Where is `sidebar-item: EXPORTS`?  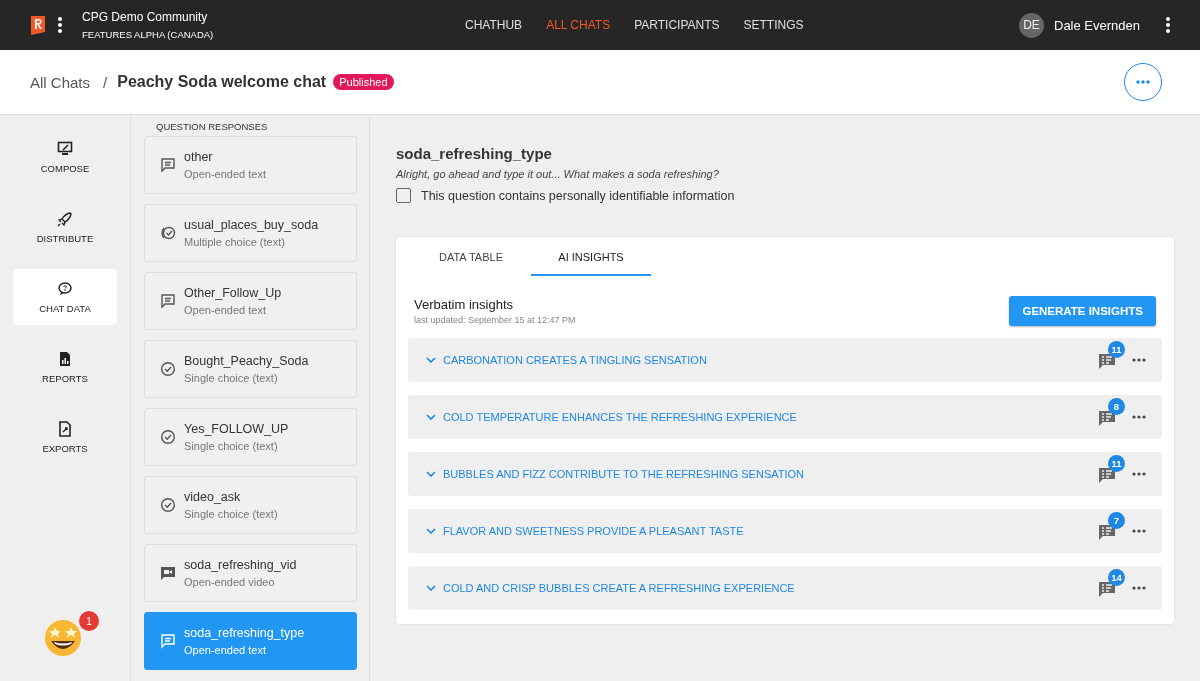
sidebar-item: EXPORTS is located at coordinates (65, 437).